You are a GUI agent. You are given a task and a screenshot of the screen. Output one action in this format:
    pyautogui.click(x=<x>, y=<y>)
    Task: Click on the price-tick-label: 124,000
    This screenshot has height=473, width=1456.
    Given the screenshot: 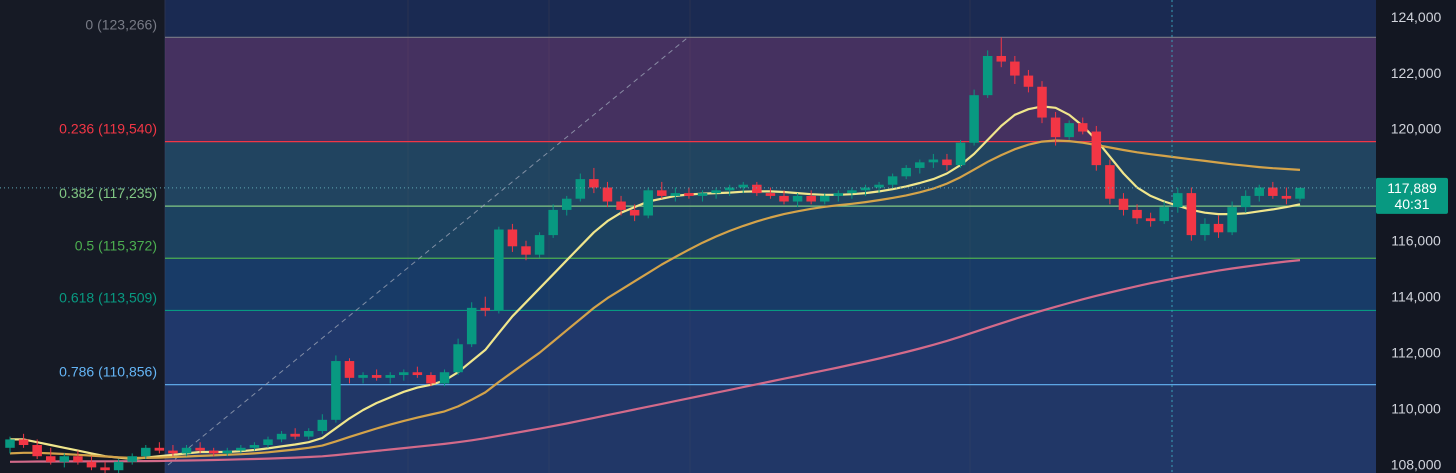 What is the action you would take?
    pyautogui.click(x=1416, y=17)
    